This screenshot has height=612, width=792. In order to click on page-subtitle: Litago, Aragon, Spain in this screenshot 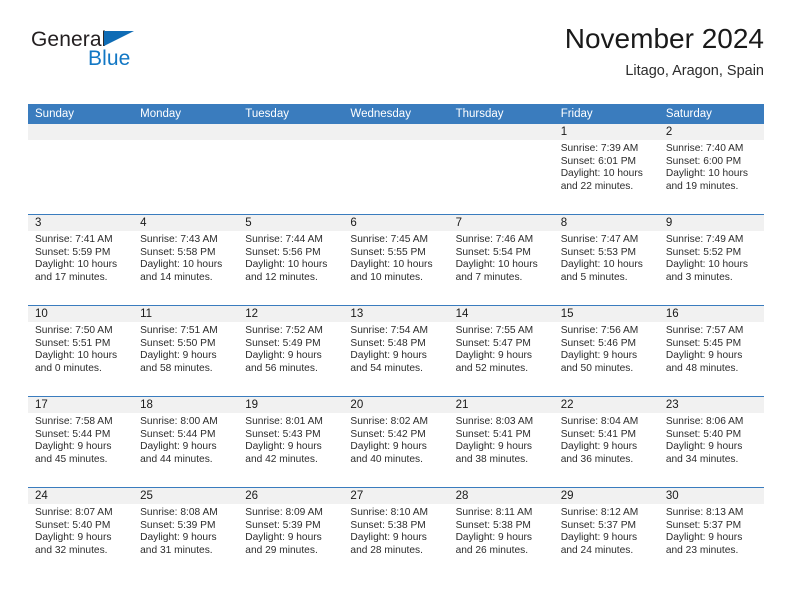, I will do `click(694, 71)`.